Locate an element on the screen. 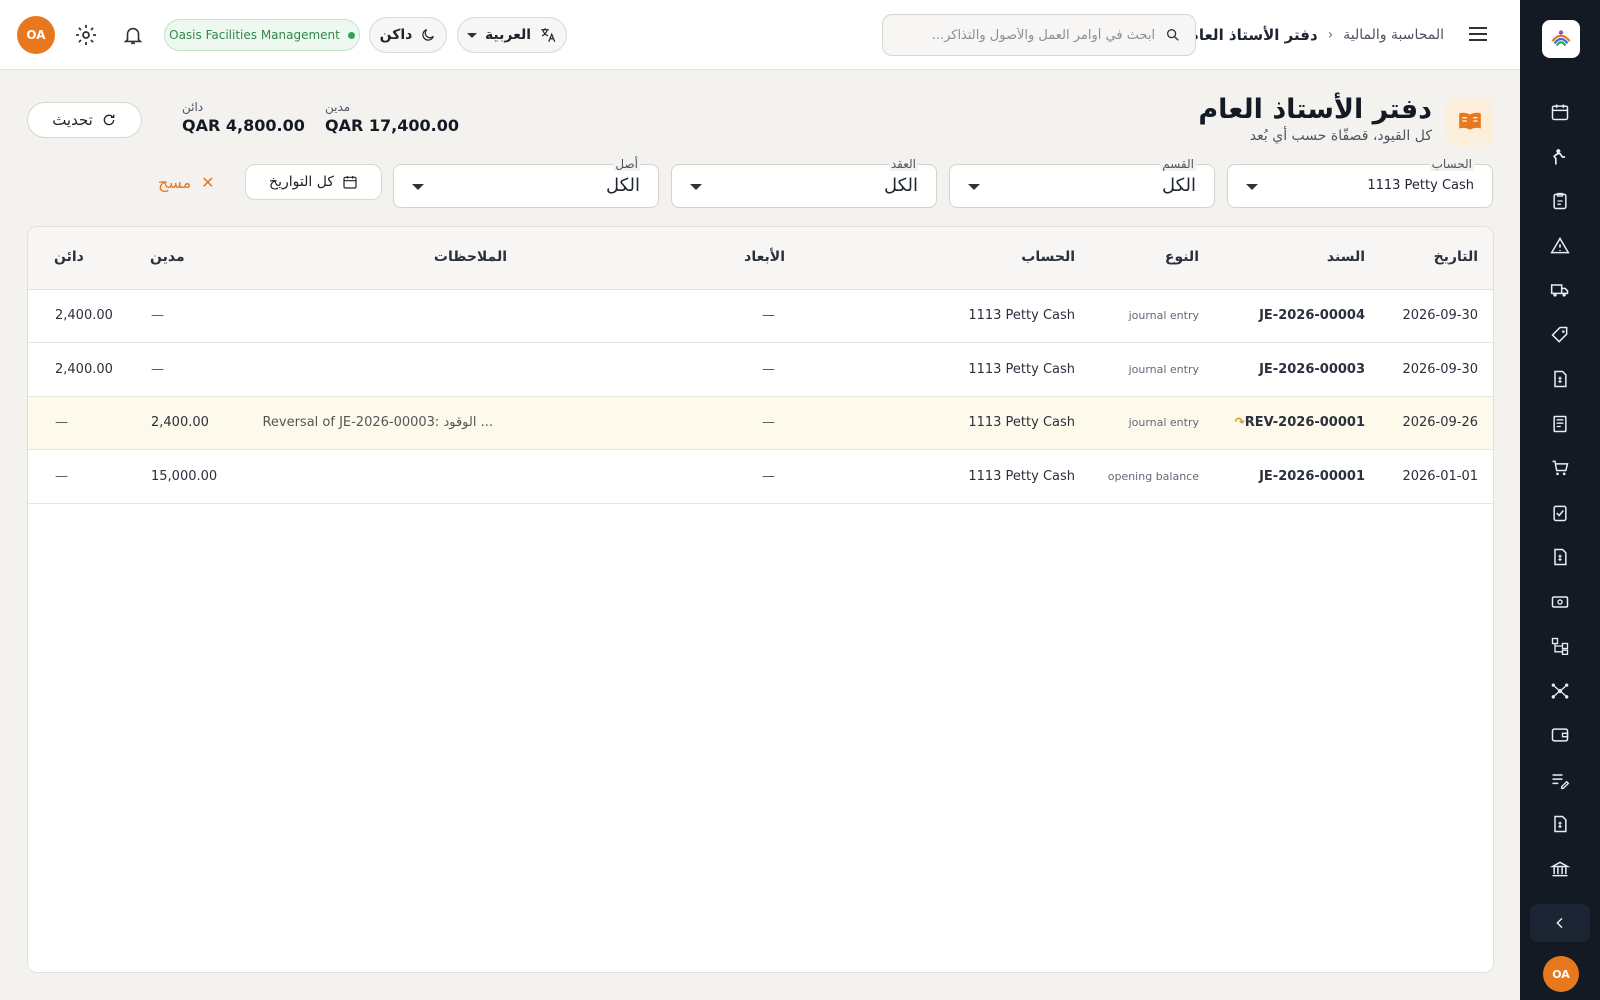 This screenshot has height=1000, width=1600. status-dot is located at coordinates (351, 35).